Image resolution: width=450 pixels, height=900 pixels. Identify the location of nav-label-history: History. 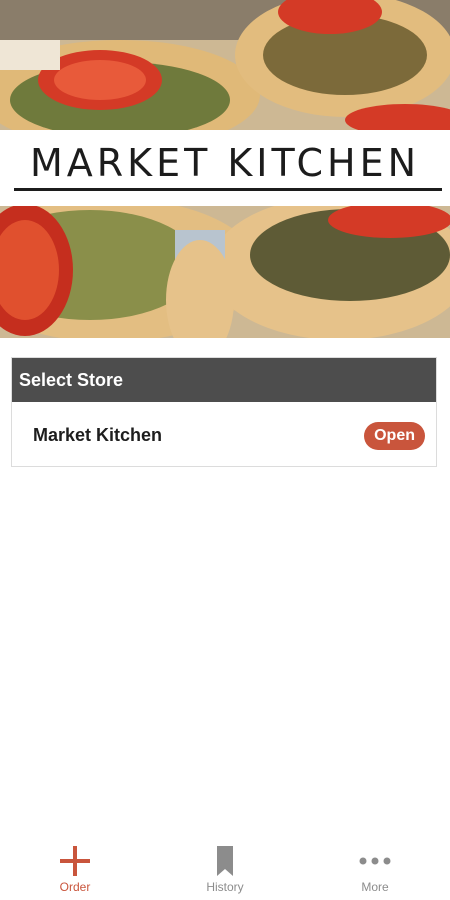
(225, 887).